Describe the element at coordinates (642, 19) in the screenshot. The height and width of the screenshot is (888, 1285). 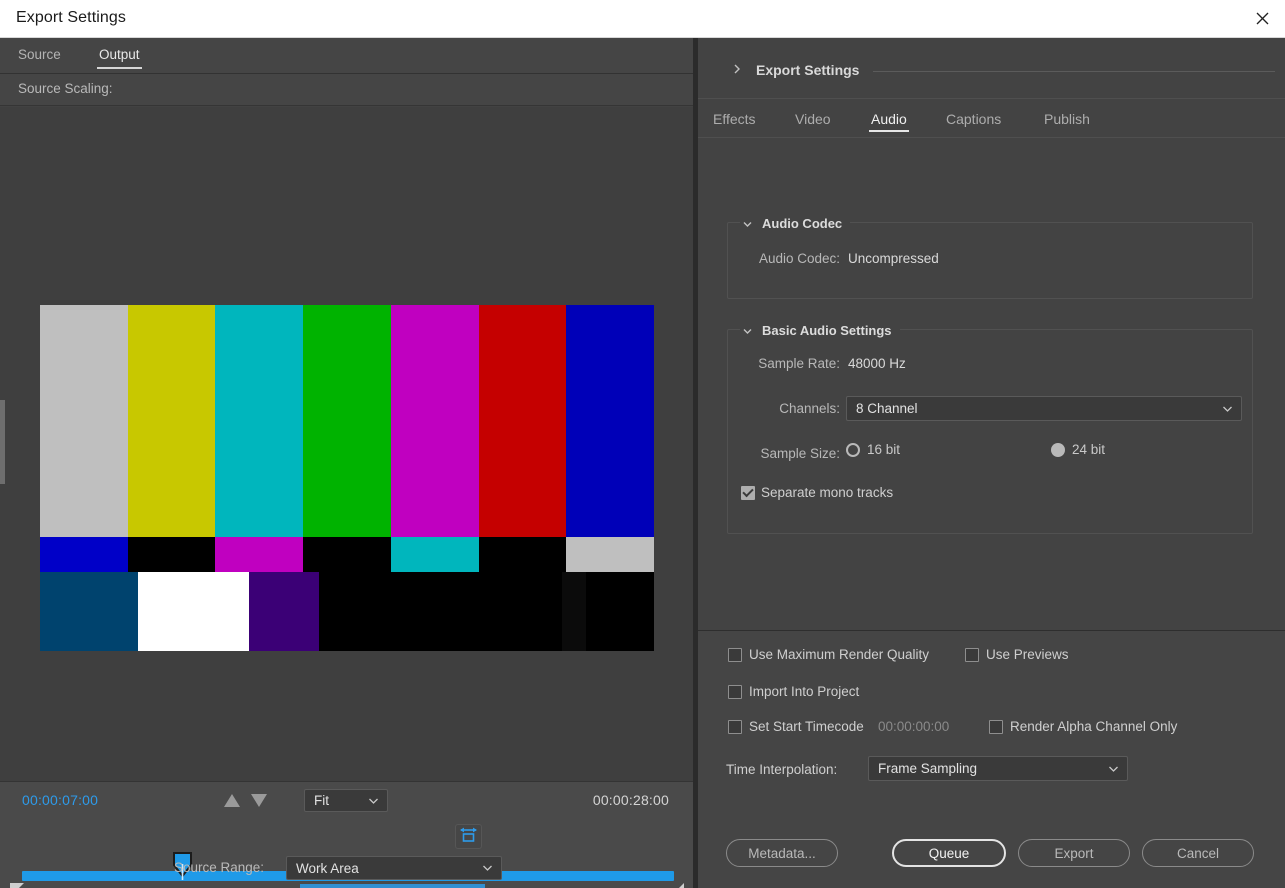
I see `window-title-bar: Export Settings` at that location.